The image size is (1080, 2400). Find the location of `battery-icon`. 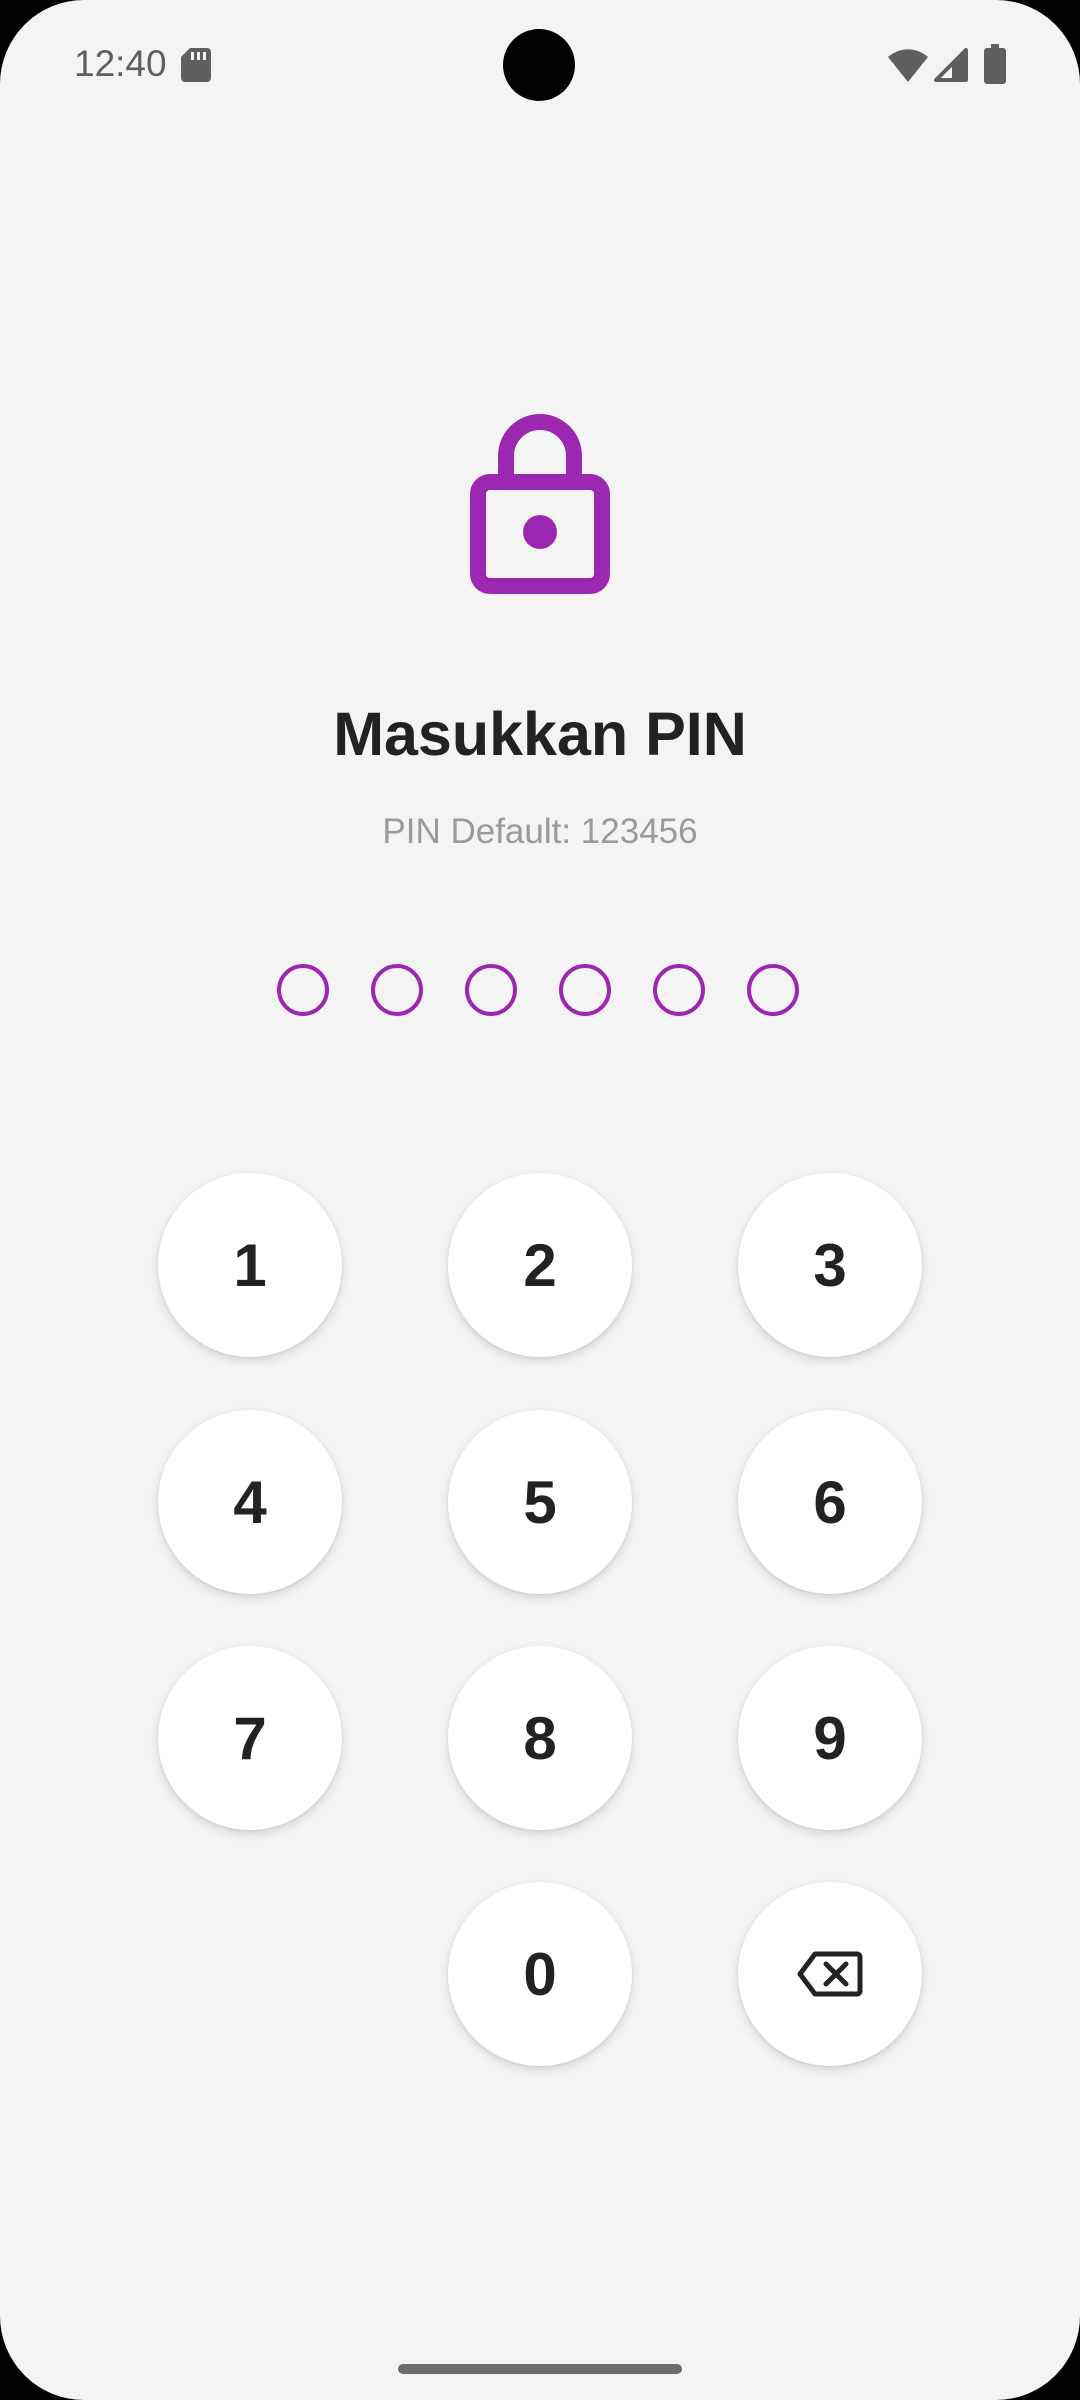

battery-icon is located at coordinates (995, 64).